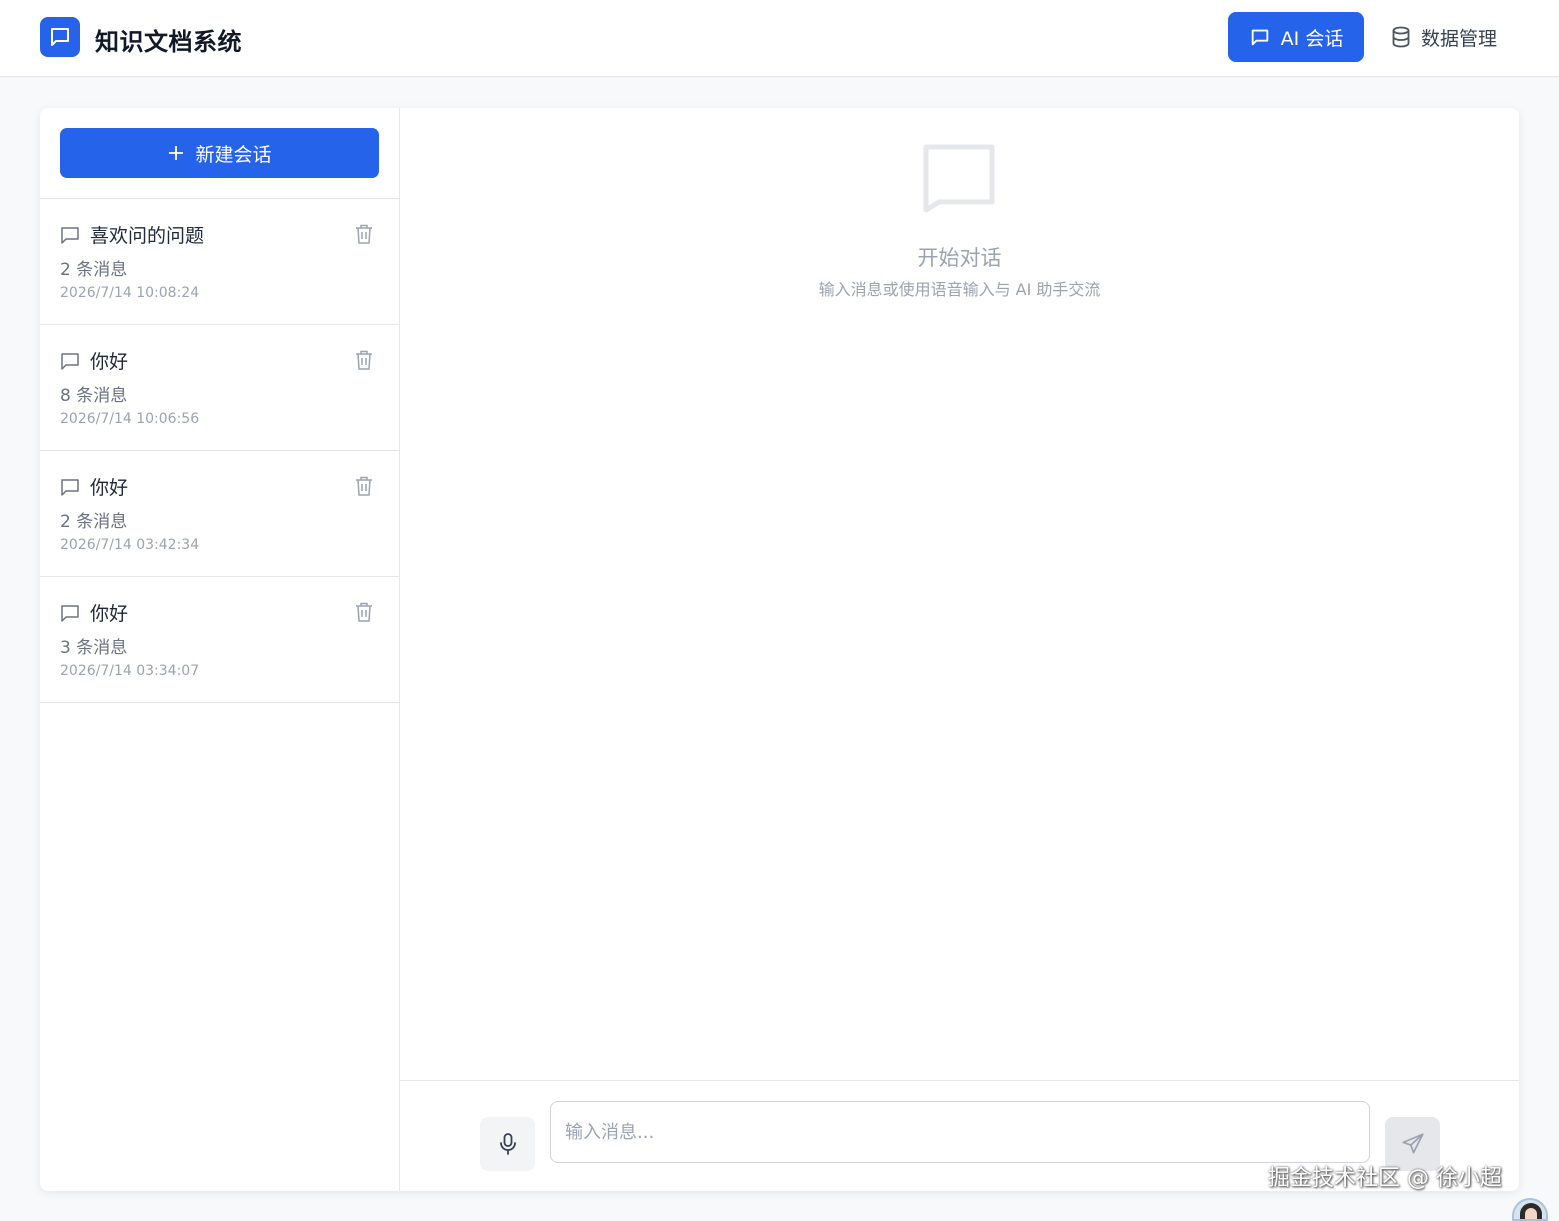 This screenshot has width=1559, height=1221. I want to click on watermark: 掘金技术社区 @ 徐小超, so click(1385, 1178).